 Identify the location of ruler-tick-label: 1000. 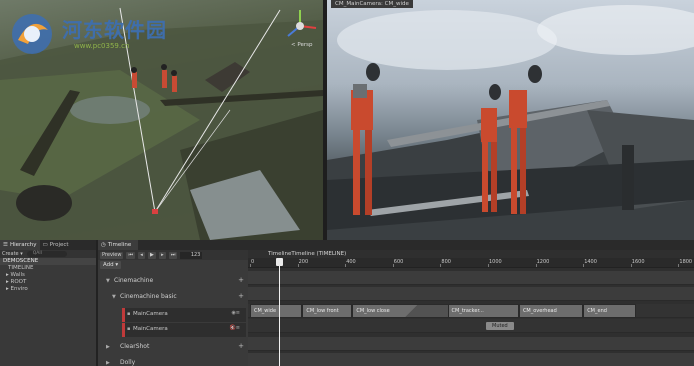
(495, 262).